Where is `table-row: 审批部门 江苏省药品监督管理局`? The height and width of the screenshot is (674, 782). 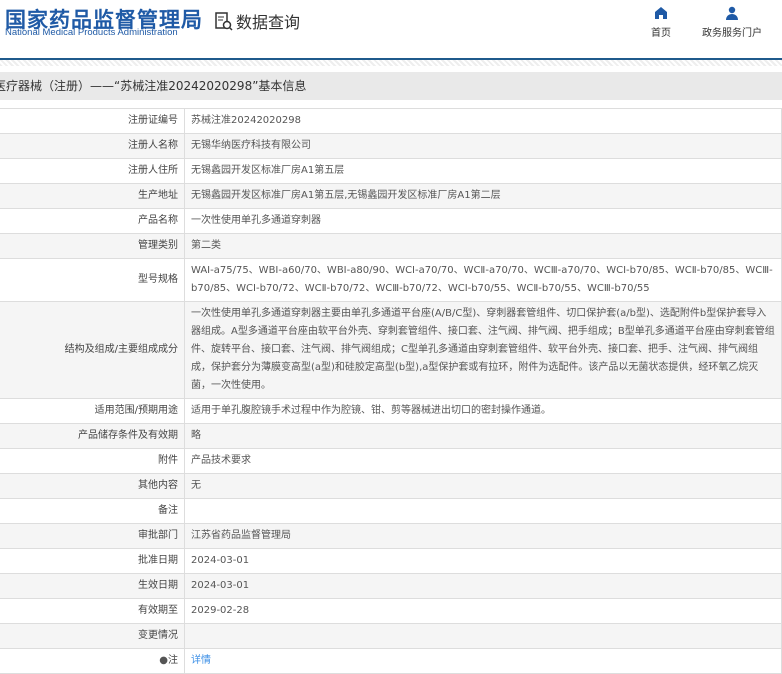
table-row: 审批部门 江苏省药品监督管理局 is located at coordinates (391, 536).